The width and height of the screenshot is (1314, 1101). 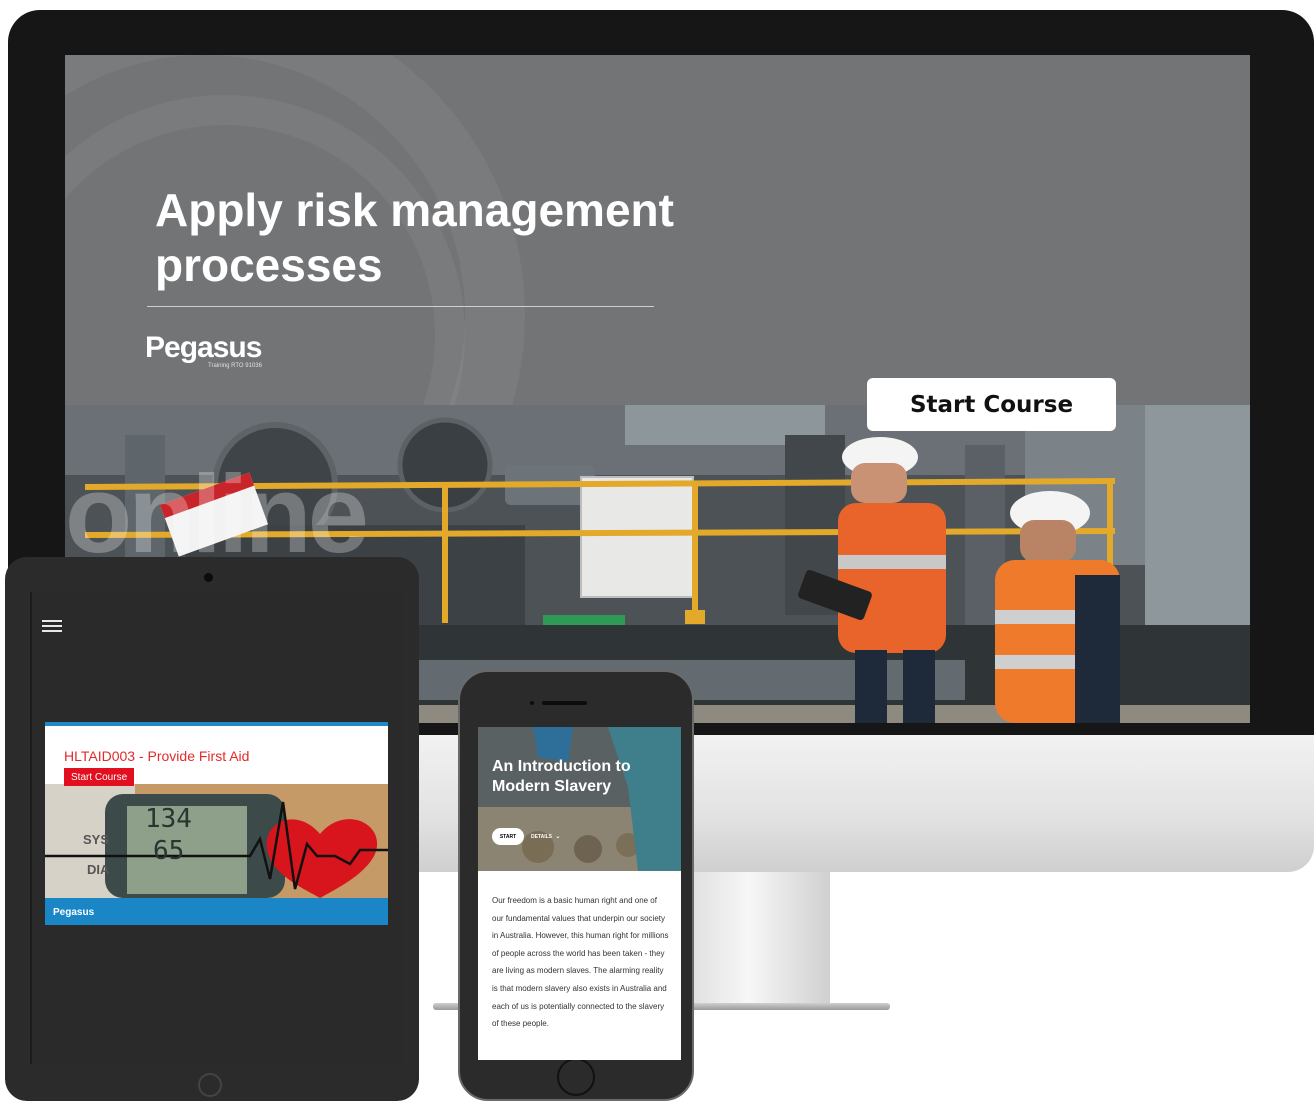 What do you see at coordinates (558, 837) in the screenshot?
I see `chevron-down-icon: ⌄` at bounding box center [558, 837].